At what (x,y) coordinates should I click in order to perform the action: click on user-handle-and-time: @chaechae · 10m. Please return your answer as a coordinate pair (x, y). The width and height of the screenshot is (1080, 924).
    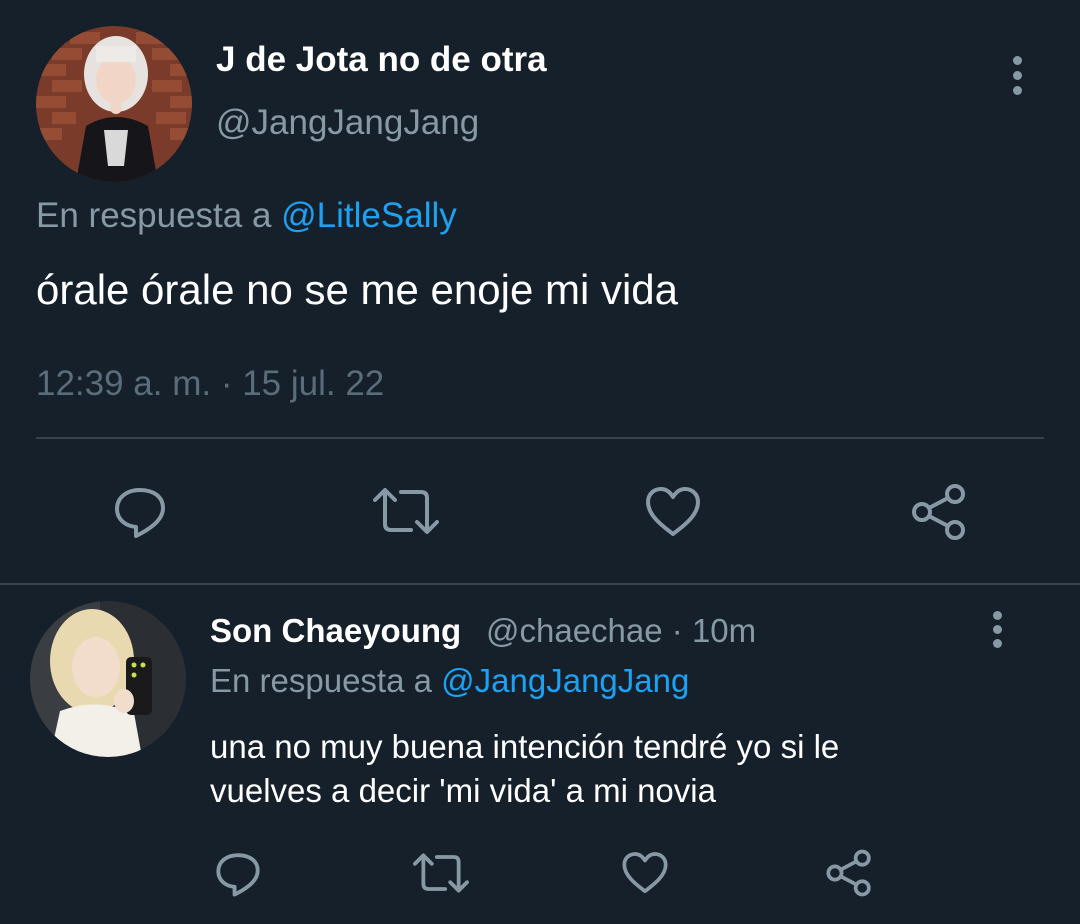
    Looking at the image, I should click on (621, 631).